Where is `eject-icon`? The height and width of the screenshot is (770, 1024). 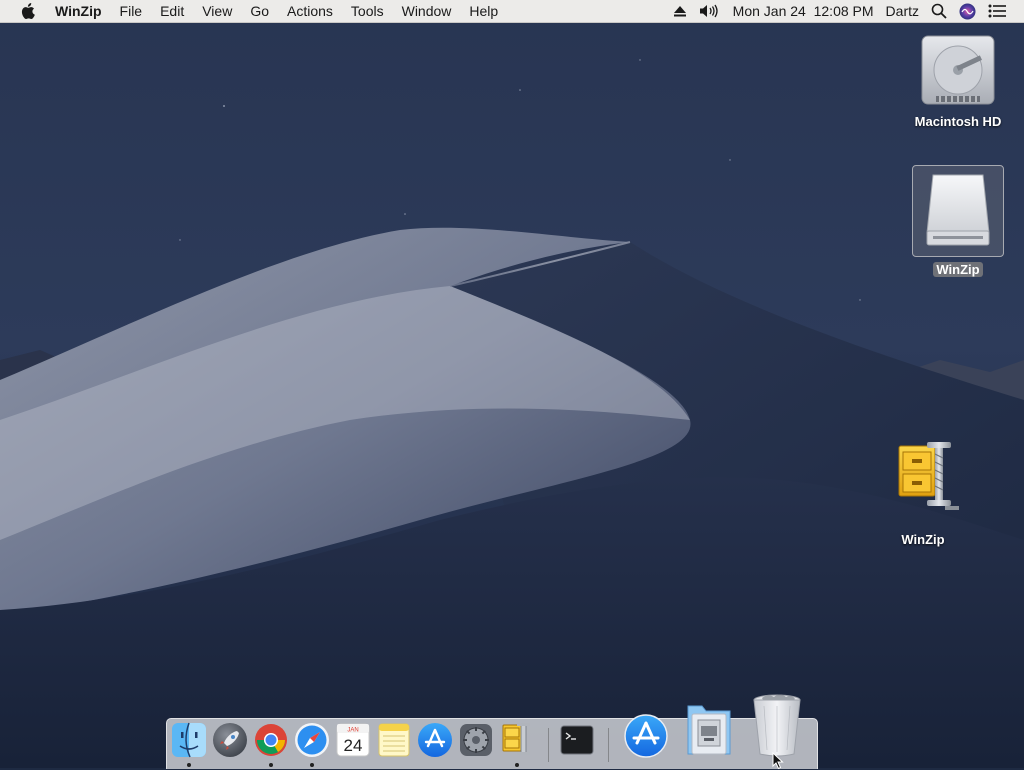 eject-icon is located at coordinates (680, 11).